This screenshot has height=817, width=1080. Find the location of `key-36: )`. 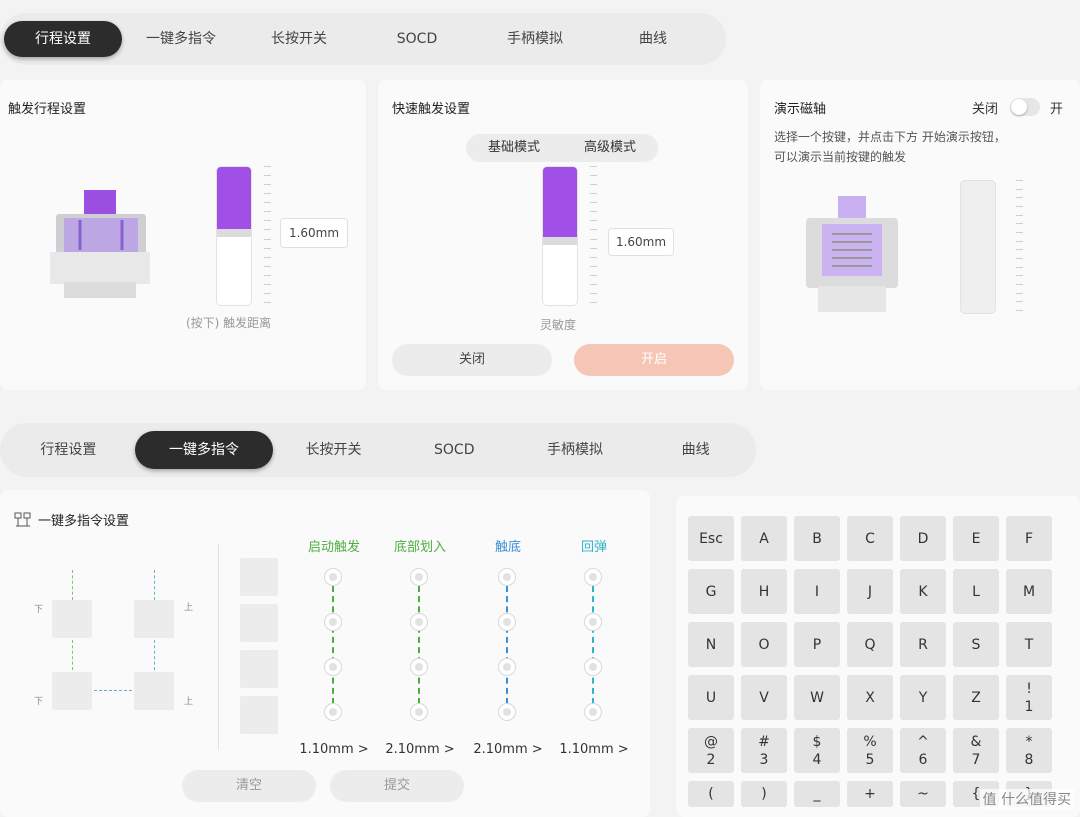

key-36: ) is located at coordinates (764, 794).